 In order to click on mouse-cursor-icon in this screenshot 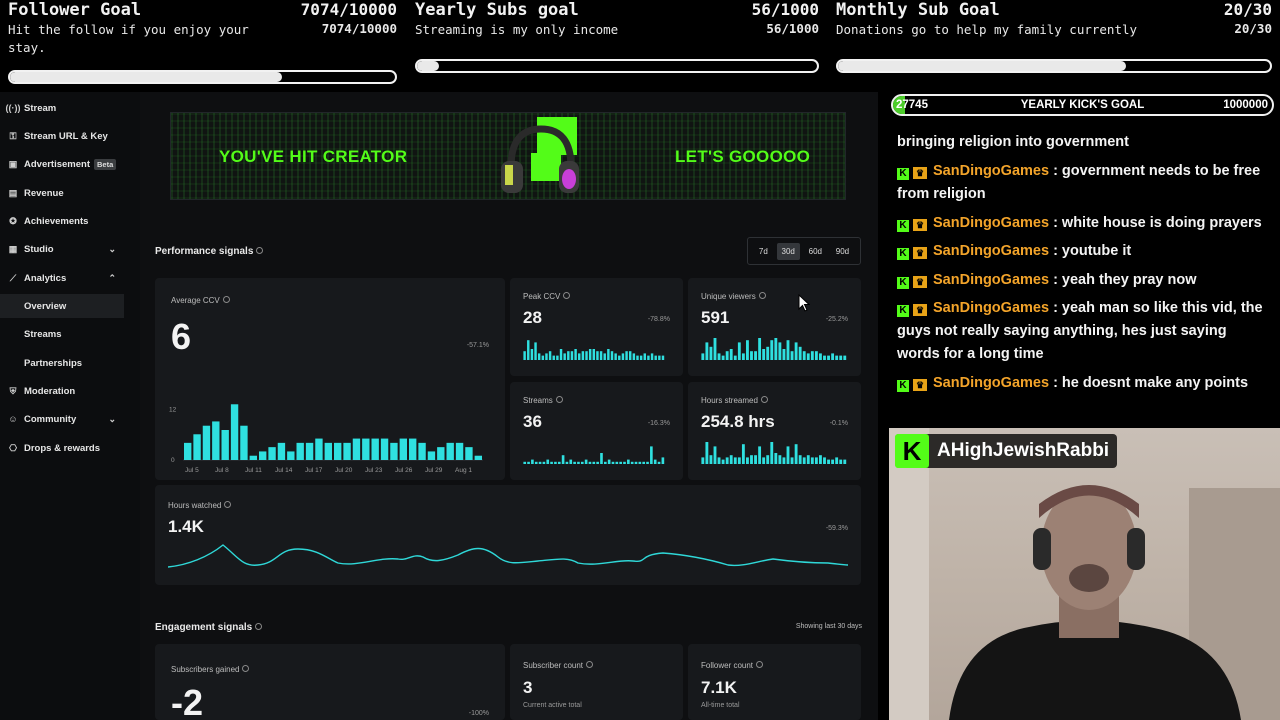, I will do `click(804, 303)`.